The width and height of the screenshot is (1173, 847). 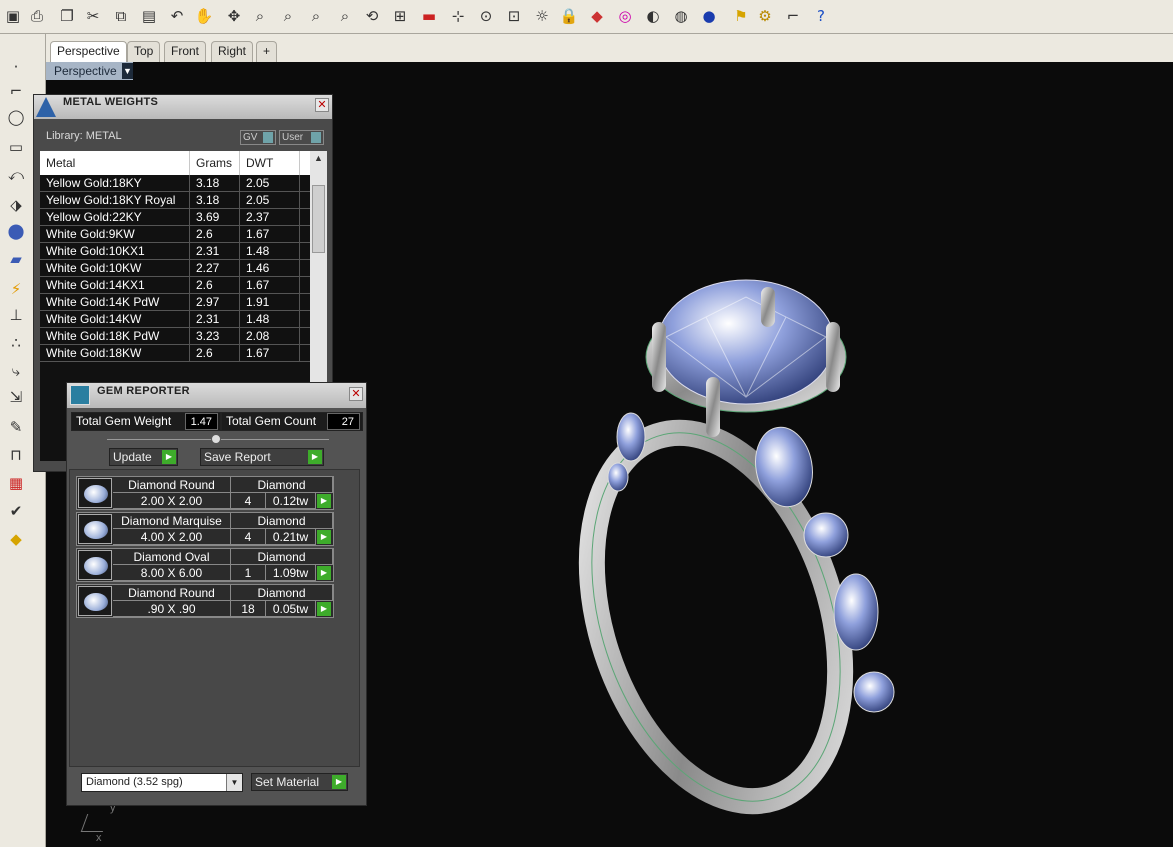 I want to click on mesh-icon: ▰, so click(x=16, y=259).